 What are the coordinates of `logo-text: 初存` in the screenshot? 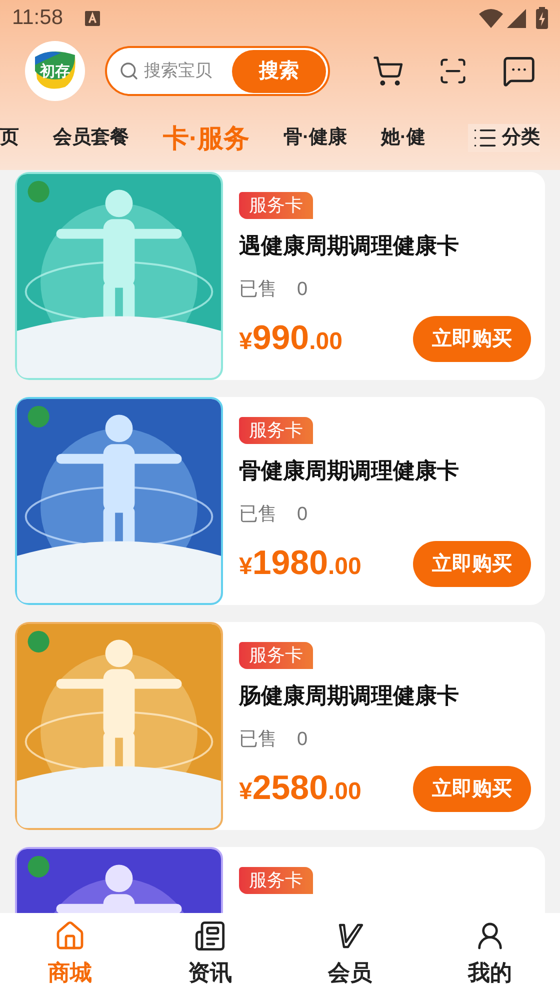 It's located at (55, 72).